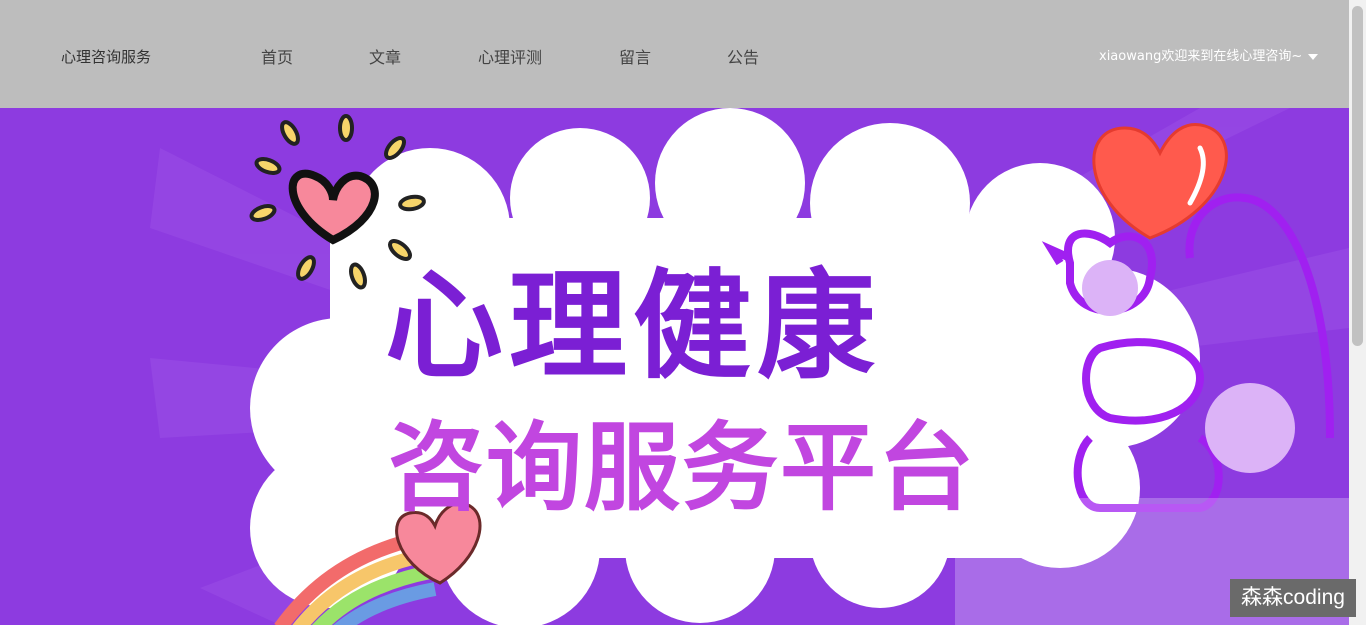 This screenshot has height=625, width=1366. Describe the element at coordinates (106, 56) in the screenshot. I see `site-brand: 心理咨询服务` at that location.